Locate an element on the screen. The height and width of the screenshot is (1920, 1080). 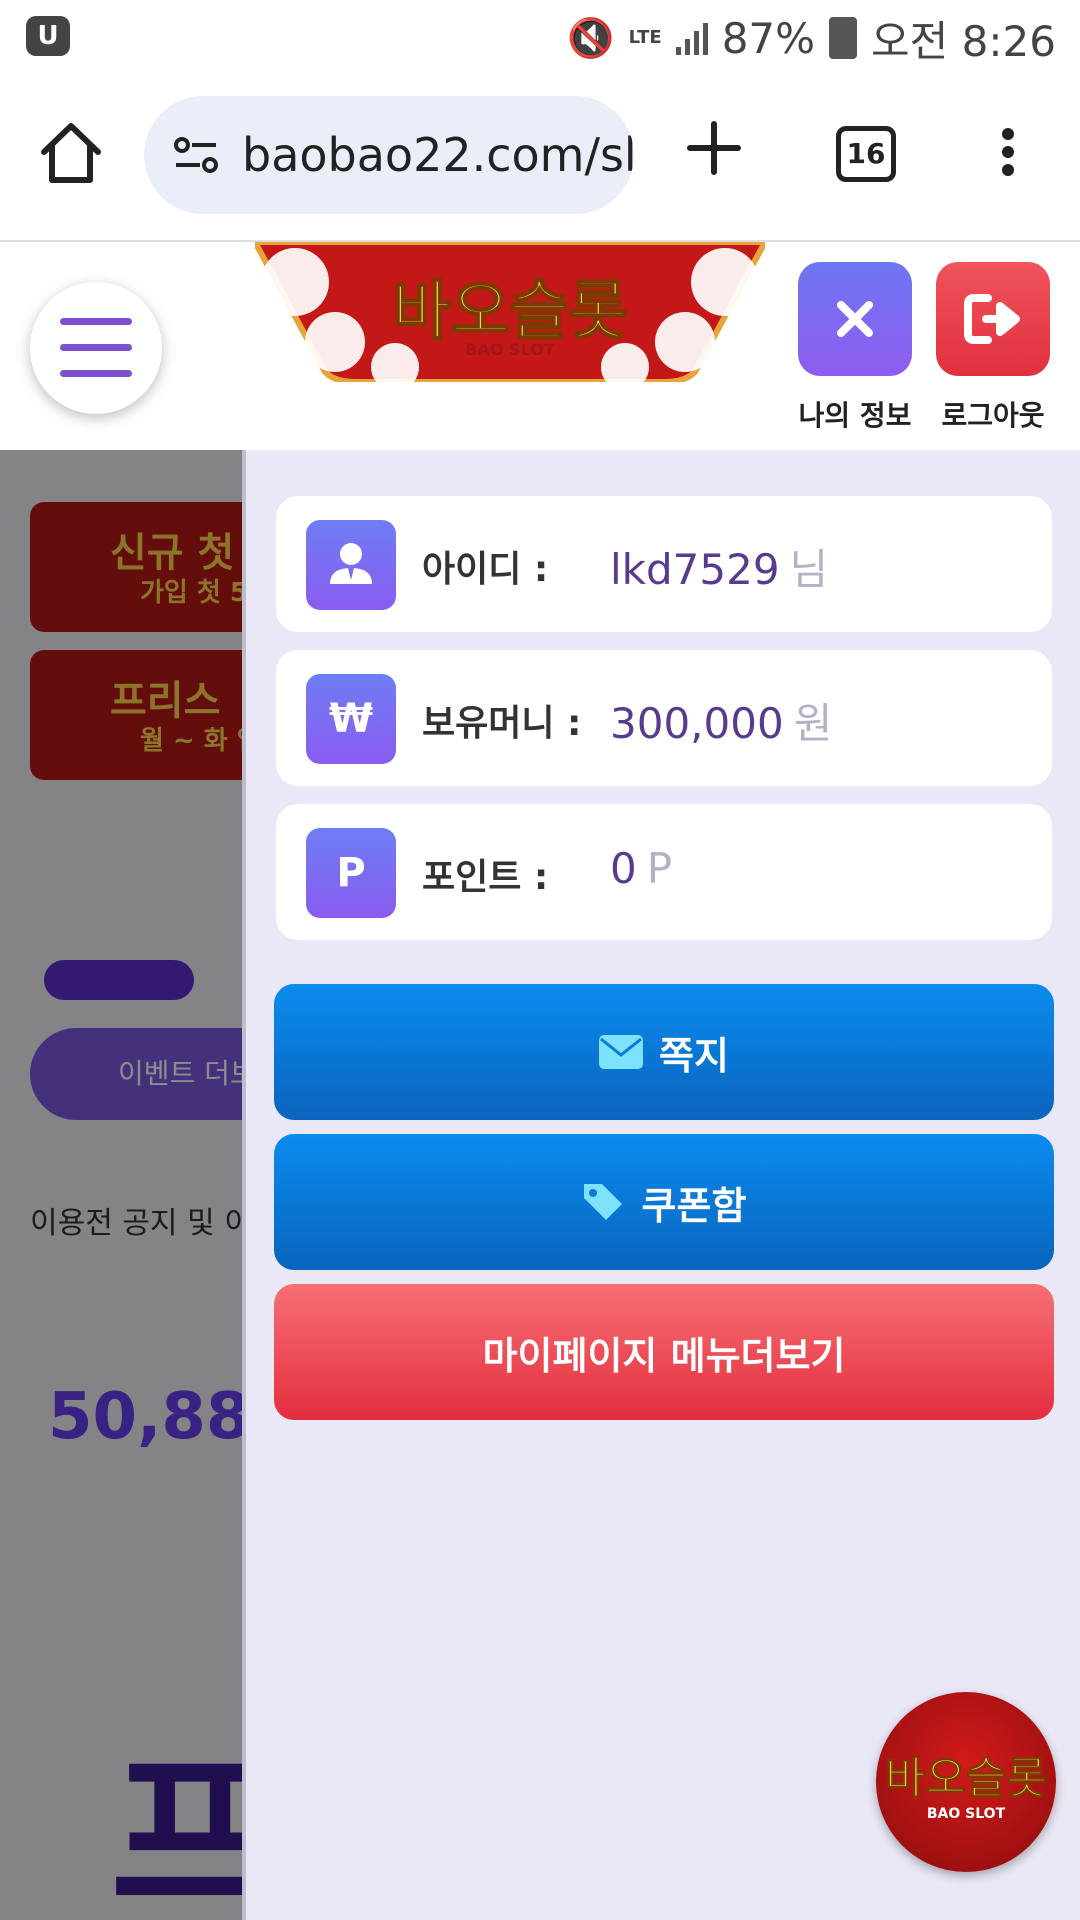
clock: 오전 8:26 is located at coordinates (963, 41).